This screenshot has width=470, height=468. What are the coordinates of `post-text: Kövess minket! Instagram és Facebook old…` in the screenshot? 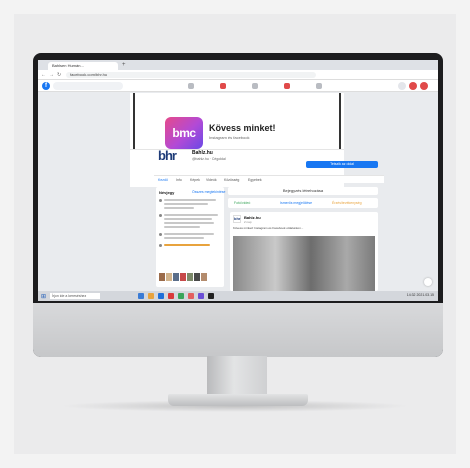 It's located at (268, 228).